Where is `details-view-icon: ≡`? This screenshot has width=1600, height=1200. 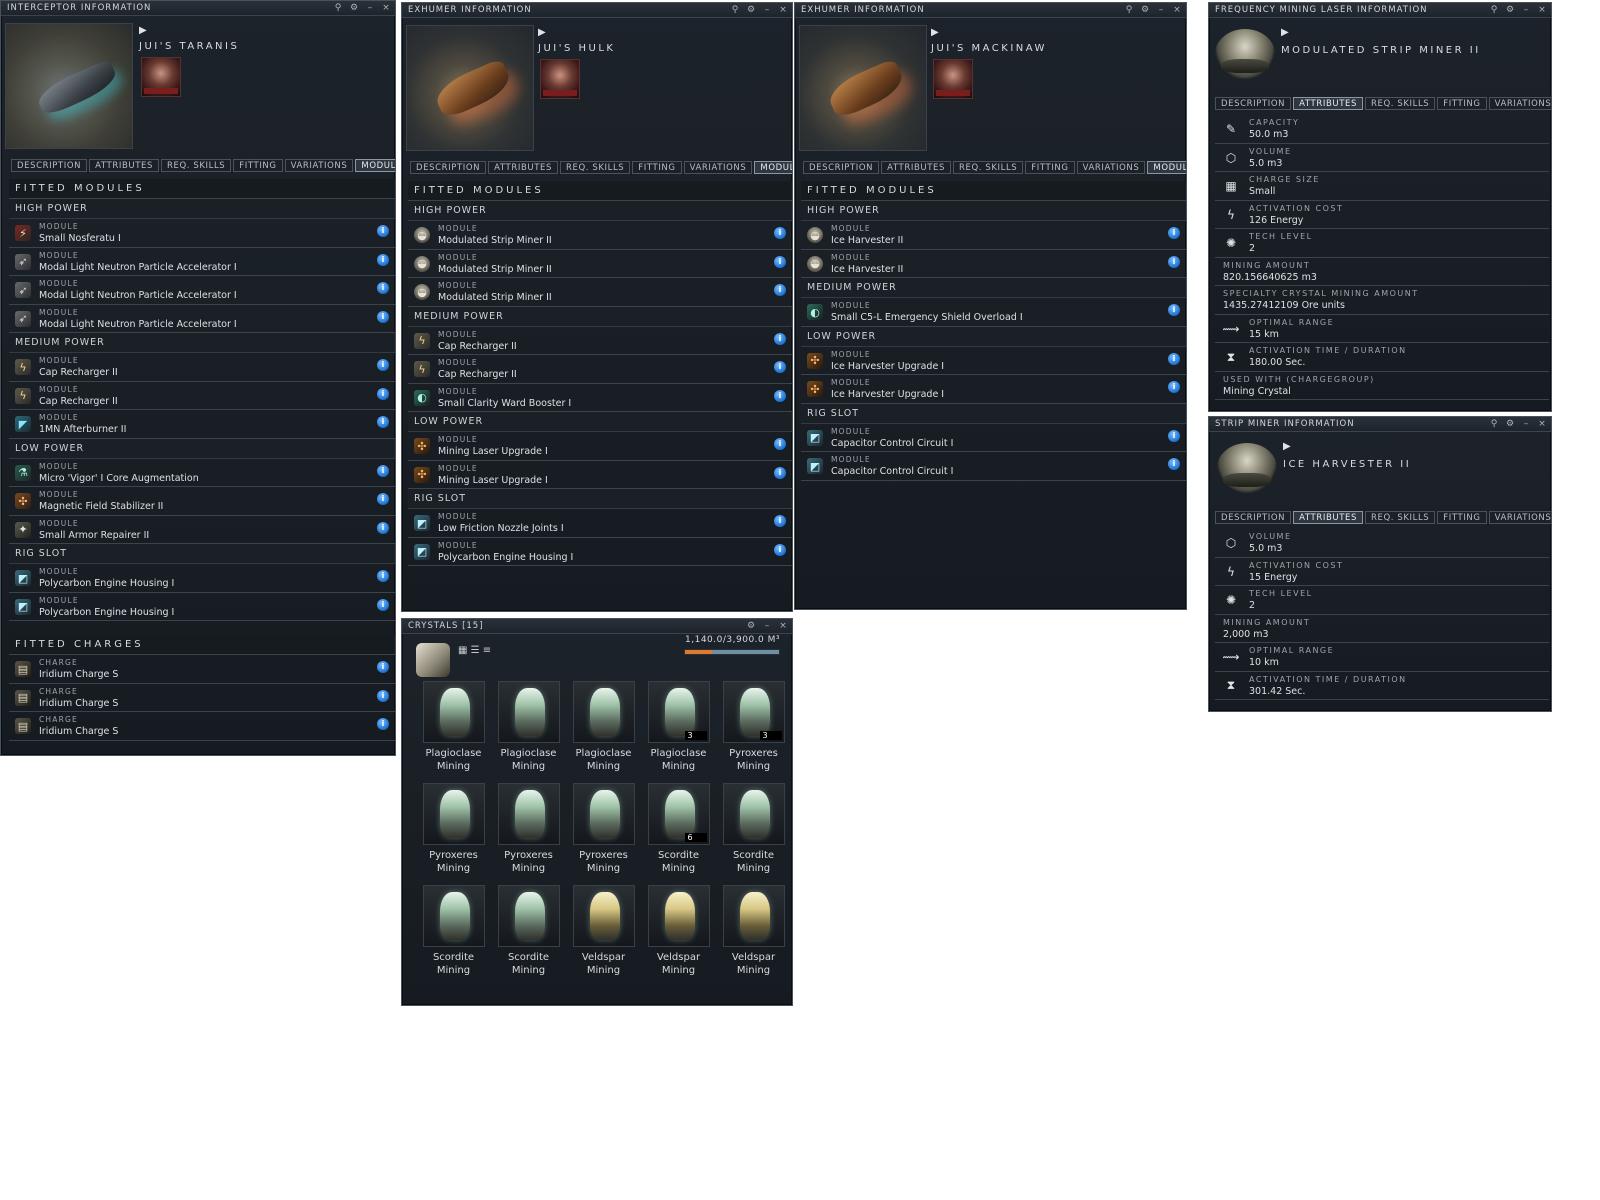 details-view-icon: ≡ is located at coordinates (487, 650).